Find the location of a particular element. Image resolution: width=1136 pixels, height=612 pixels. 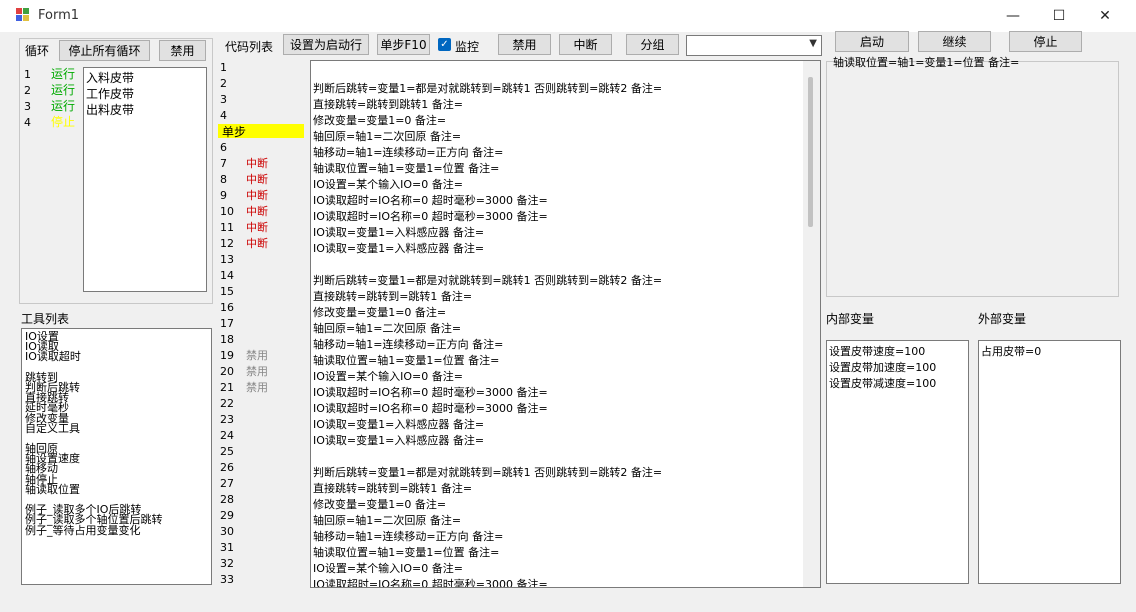

group-dropdown: ▼ is located at coordinates (754, 45).